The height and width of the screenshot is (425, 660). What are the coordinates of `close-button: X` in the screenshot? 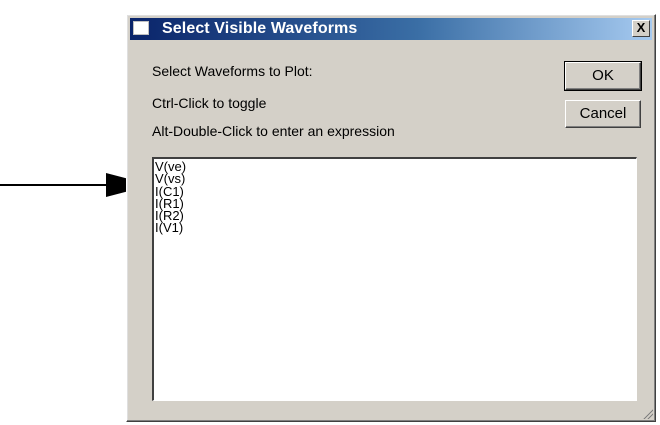 It's located at (641, 28).